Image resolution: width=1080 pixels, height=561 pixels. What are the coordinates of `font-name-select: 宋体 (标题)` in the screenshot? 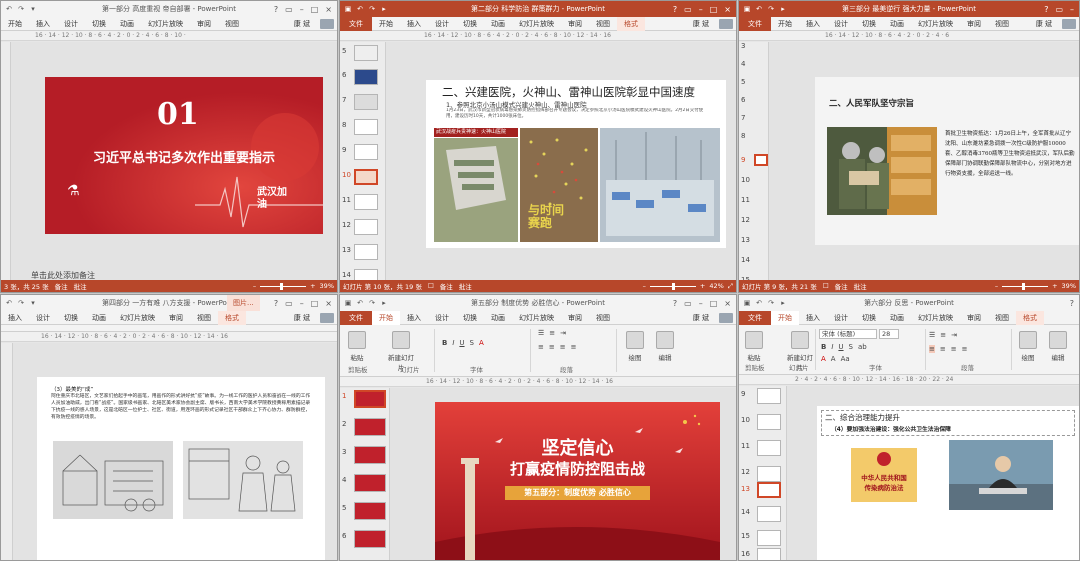 It's located at (848, 334).